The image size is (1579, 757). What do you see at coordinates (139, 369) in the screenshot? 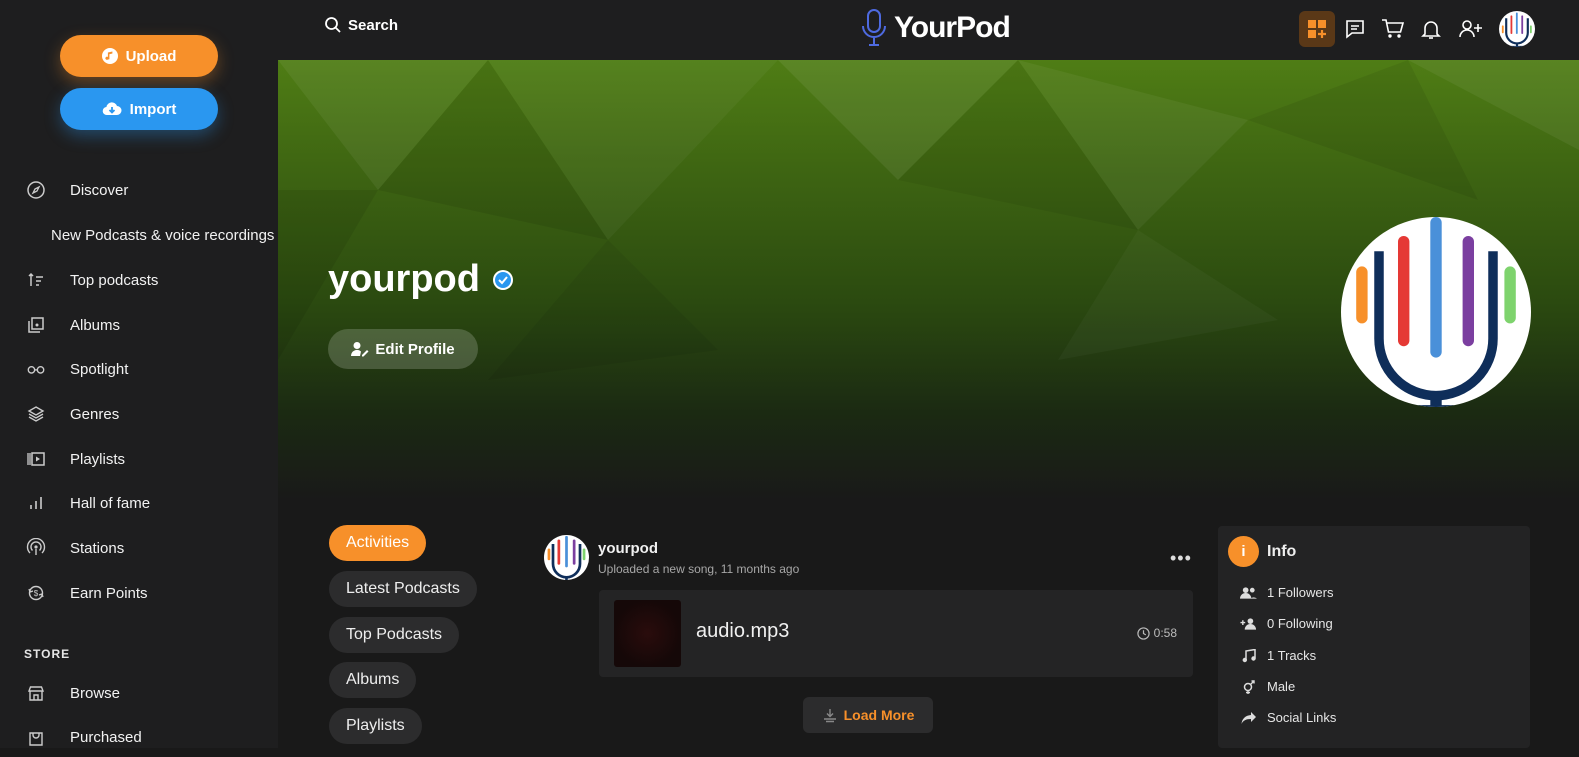
I see `sidebar-item-spotlight: Spotlight` at bounding box center [139, 369].